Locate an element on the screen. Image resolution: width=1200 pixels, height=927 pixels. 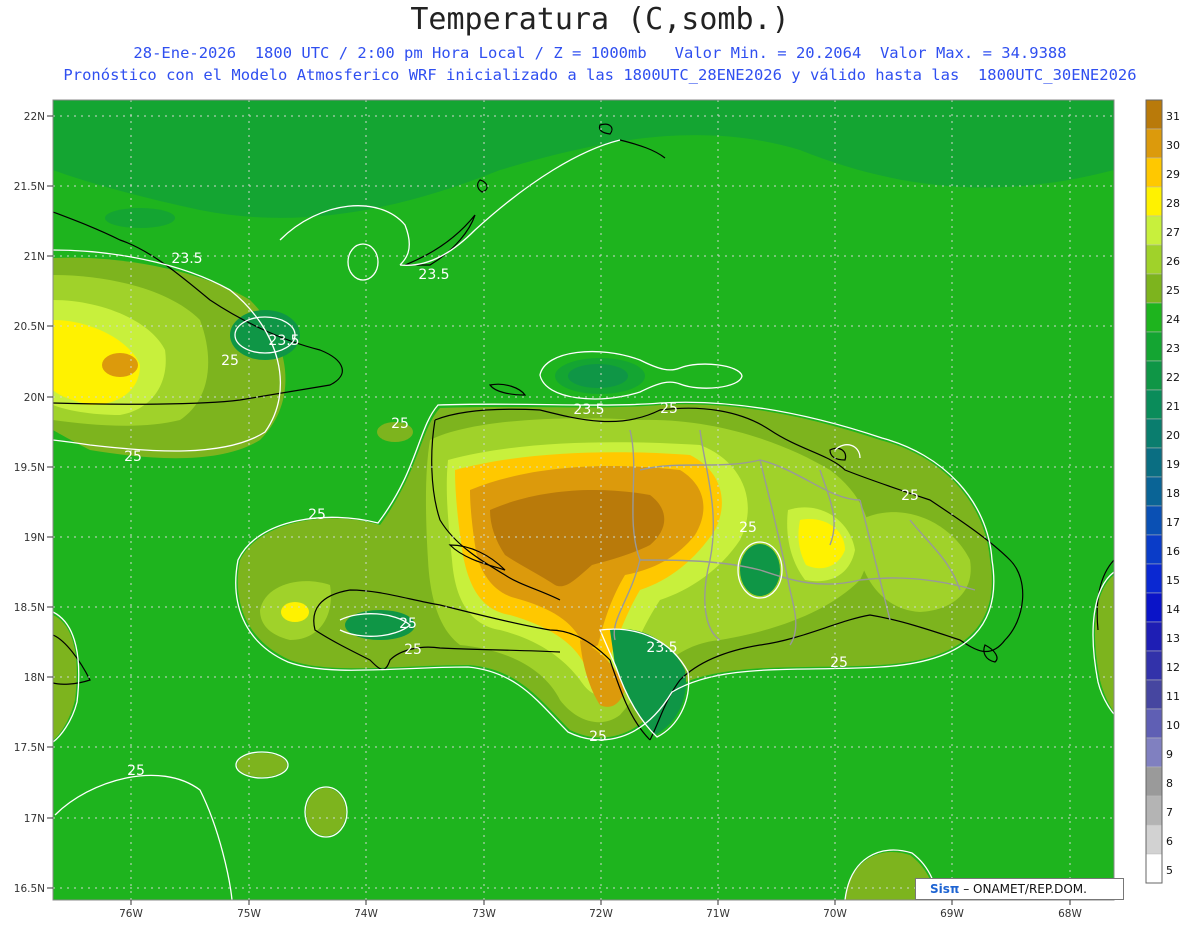
lon-label: 75W is located at coordinates (249, 914).